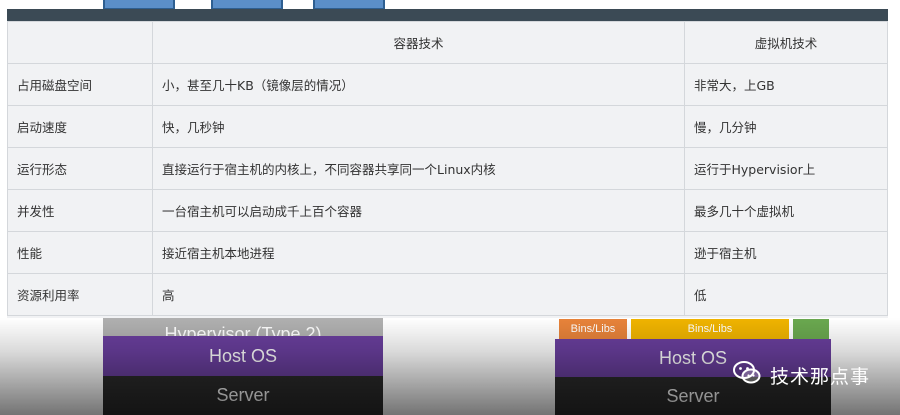 This screenshot has width=900, height=415. Describe the element at coordinates (80, 84) in the screenshot. I see `row-label-cell: 占用磁盘空间` at that location.